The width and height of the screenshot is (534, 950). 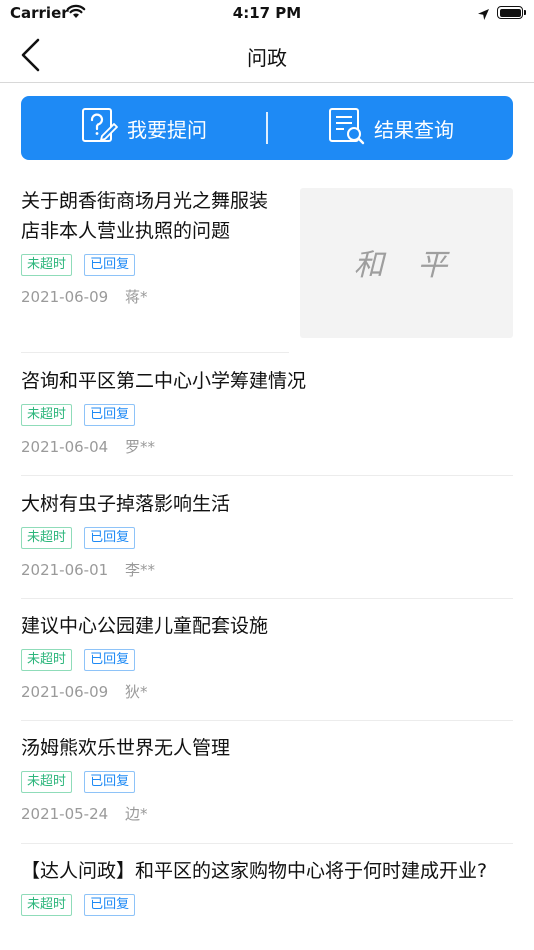 I want to click on question-date: 2021-05-24, so click(x=65, y=814).